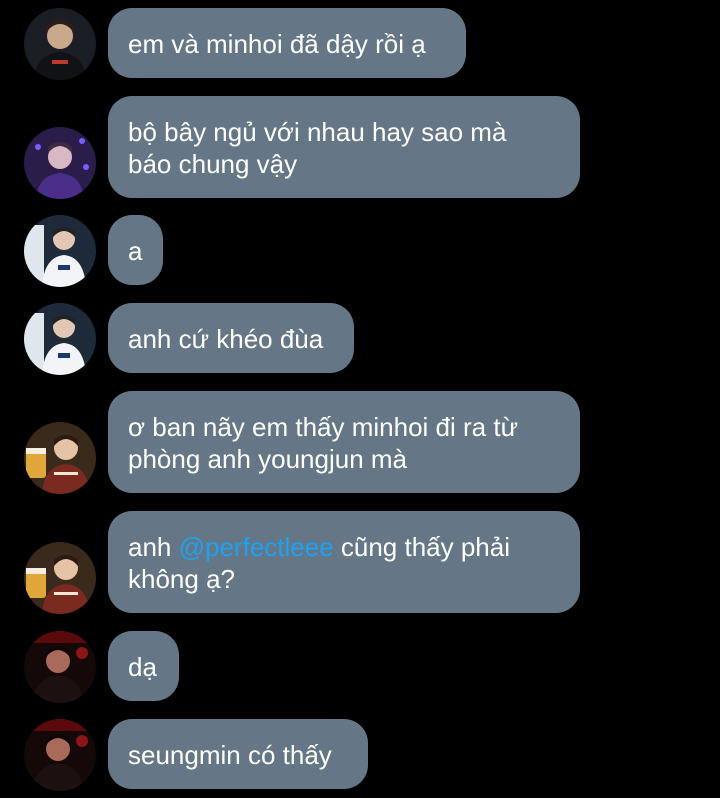  Describe the element at coordinates (256, 547) in the screenshot. I see `mention-link: @perfectleee` at that location.